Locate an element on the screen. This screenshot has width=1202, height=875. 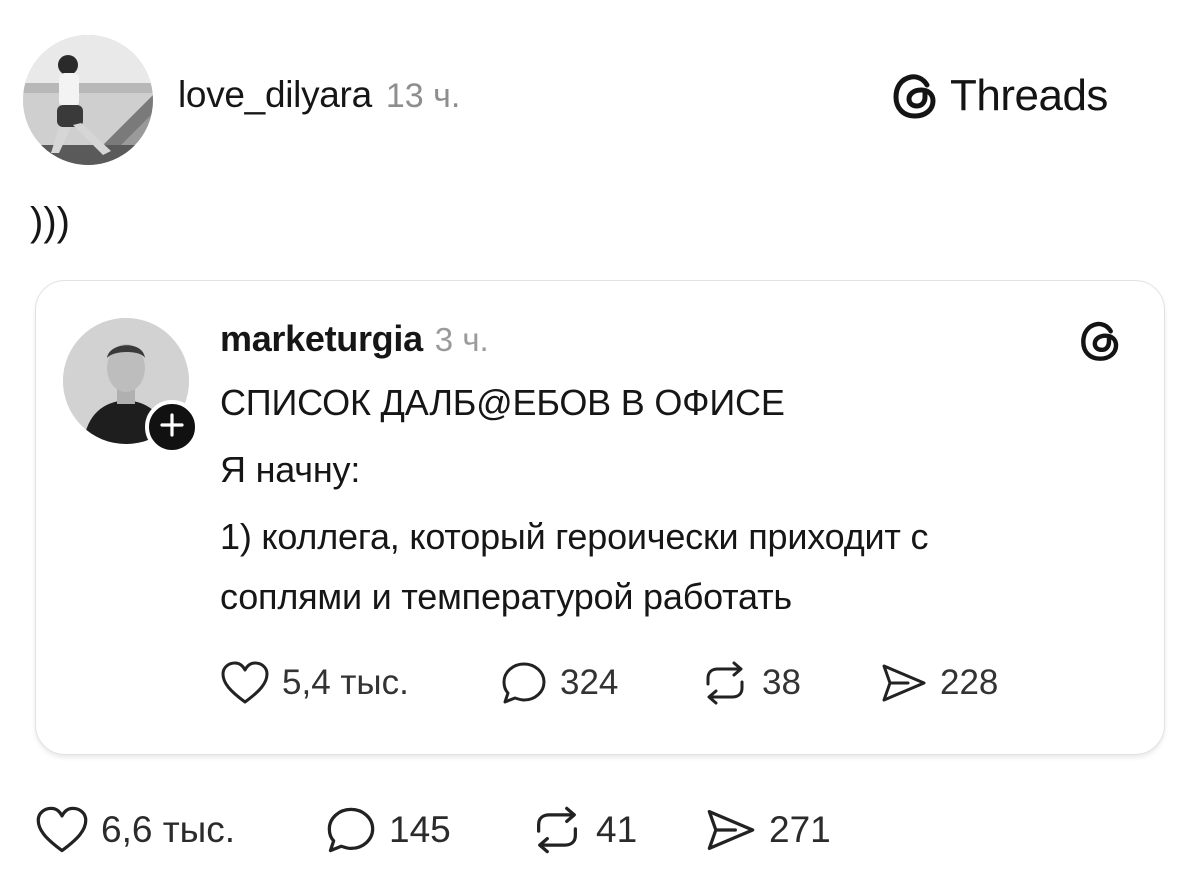
avatar-photo is located at coordinates (88, 100).